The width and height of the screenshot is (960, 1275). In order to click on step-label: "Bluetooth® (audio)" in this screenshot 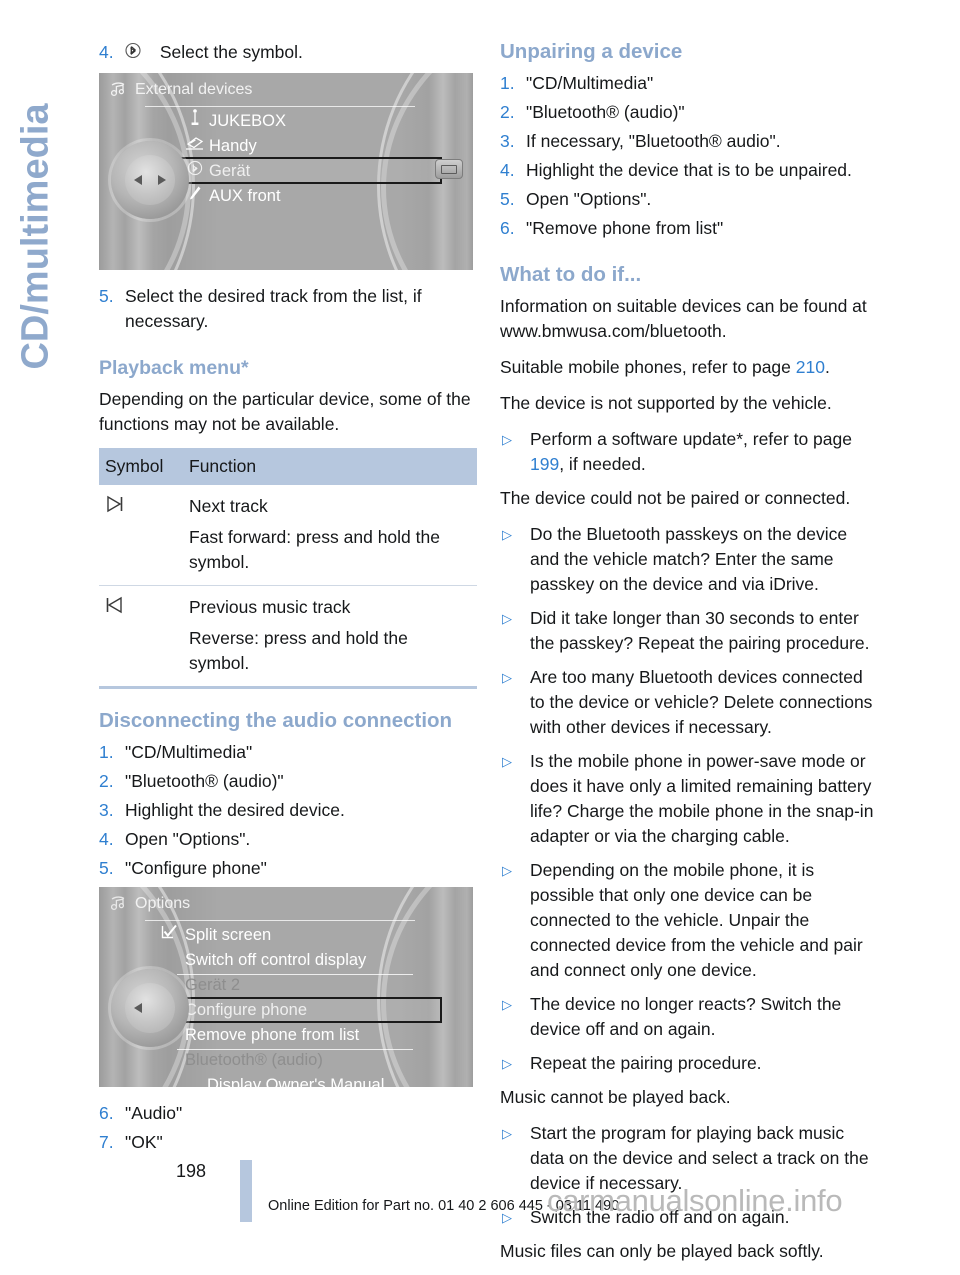, I will do `click(204, 781)`.